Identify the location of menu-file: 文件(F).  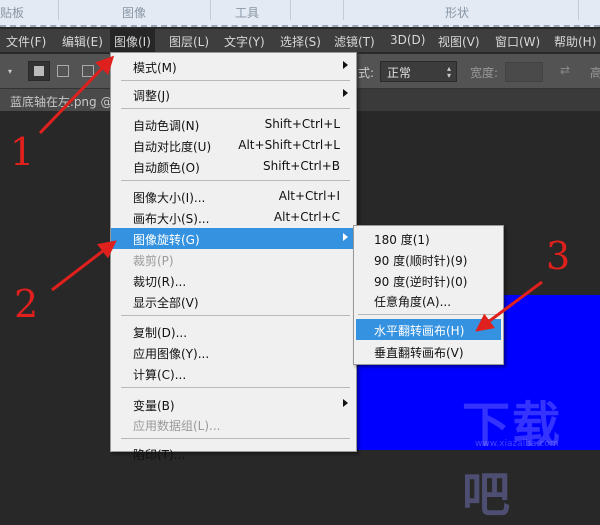
(26, 41).